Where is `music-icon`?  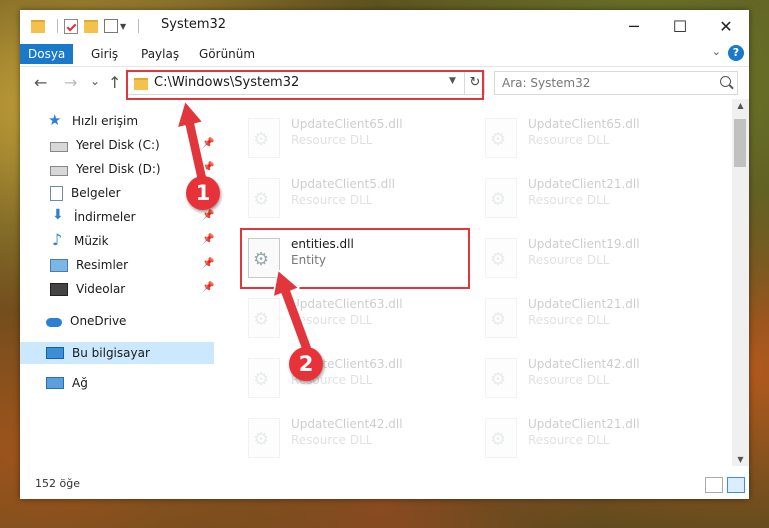 music-icon is located at coordinates (58, 239).